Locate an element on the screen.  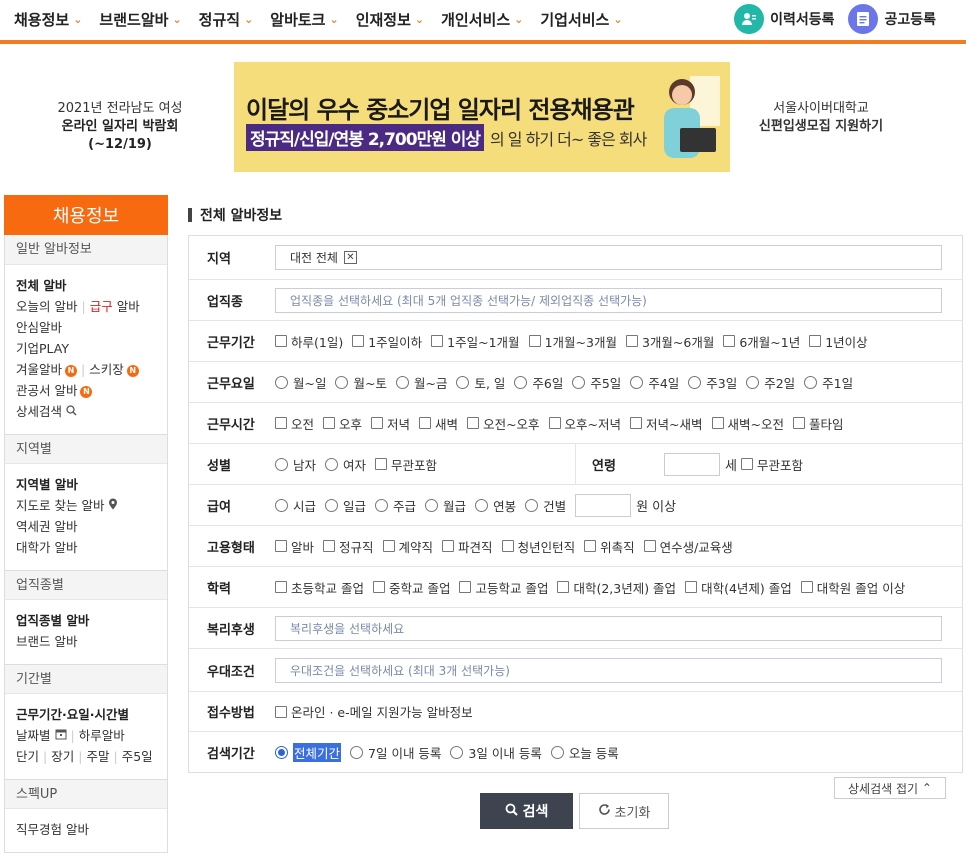
gender-any-option: 무관포함 is located at coordinates (406, 464).